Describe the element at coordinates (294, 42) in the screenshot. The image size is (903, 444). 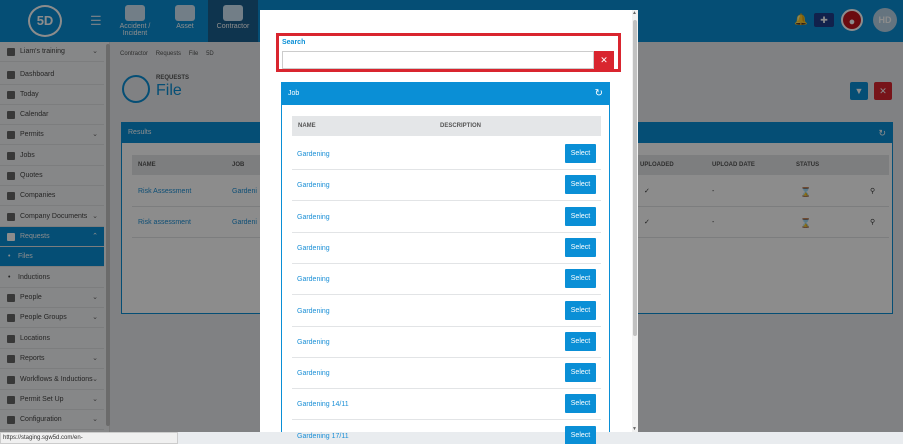
I see `search-label: Search` at that location.